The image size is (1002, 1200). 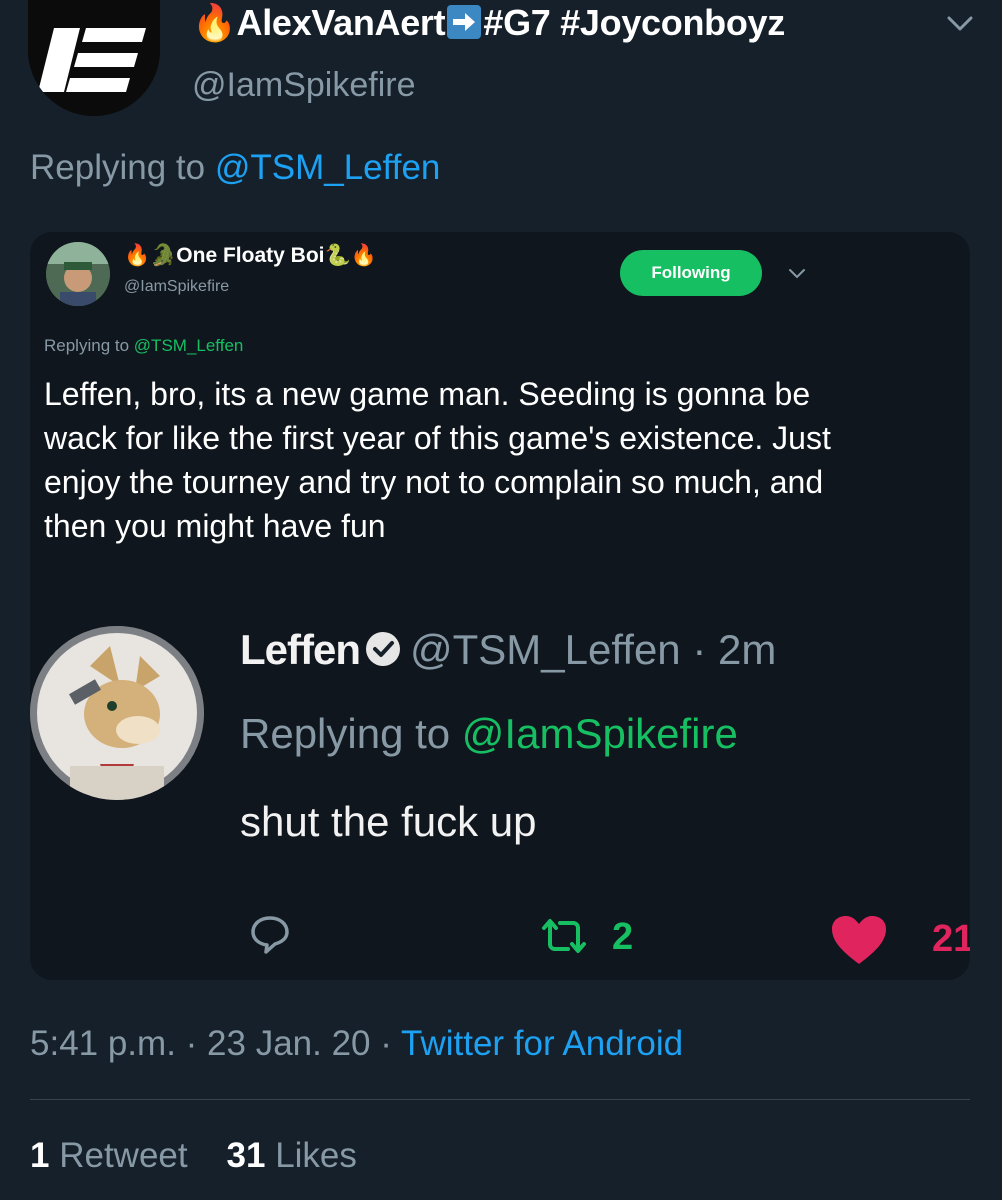 I want to click on author-handle: @IamSpikefire, so click(x=303, y=85).